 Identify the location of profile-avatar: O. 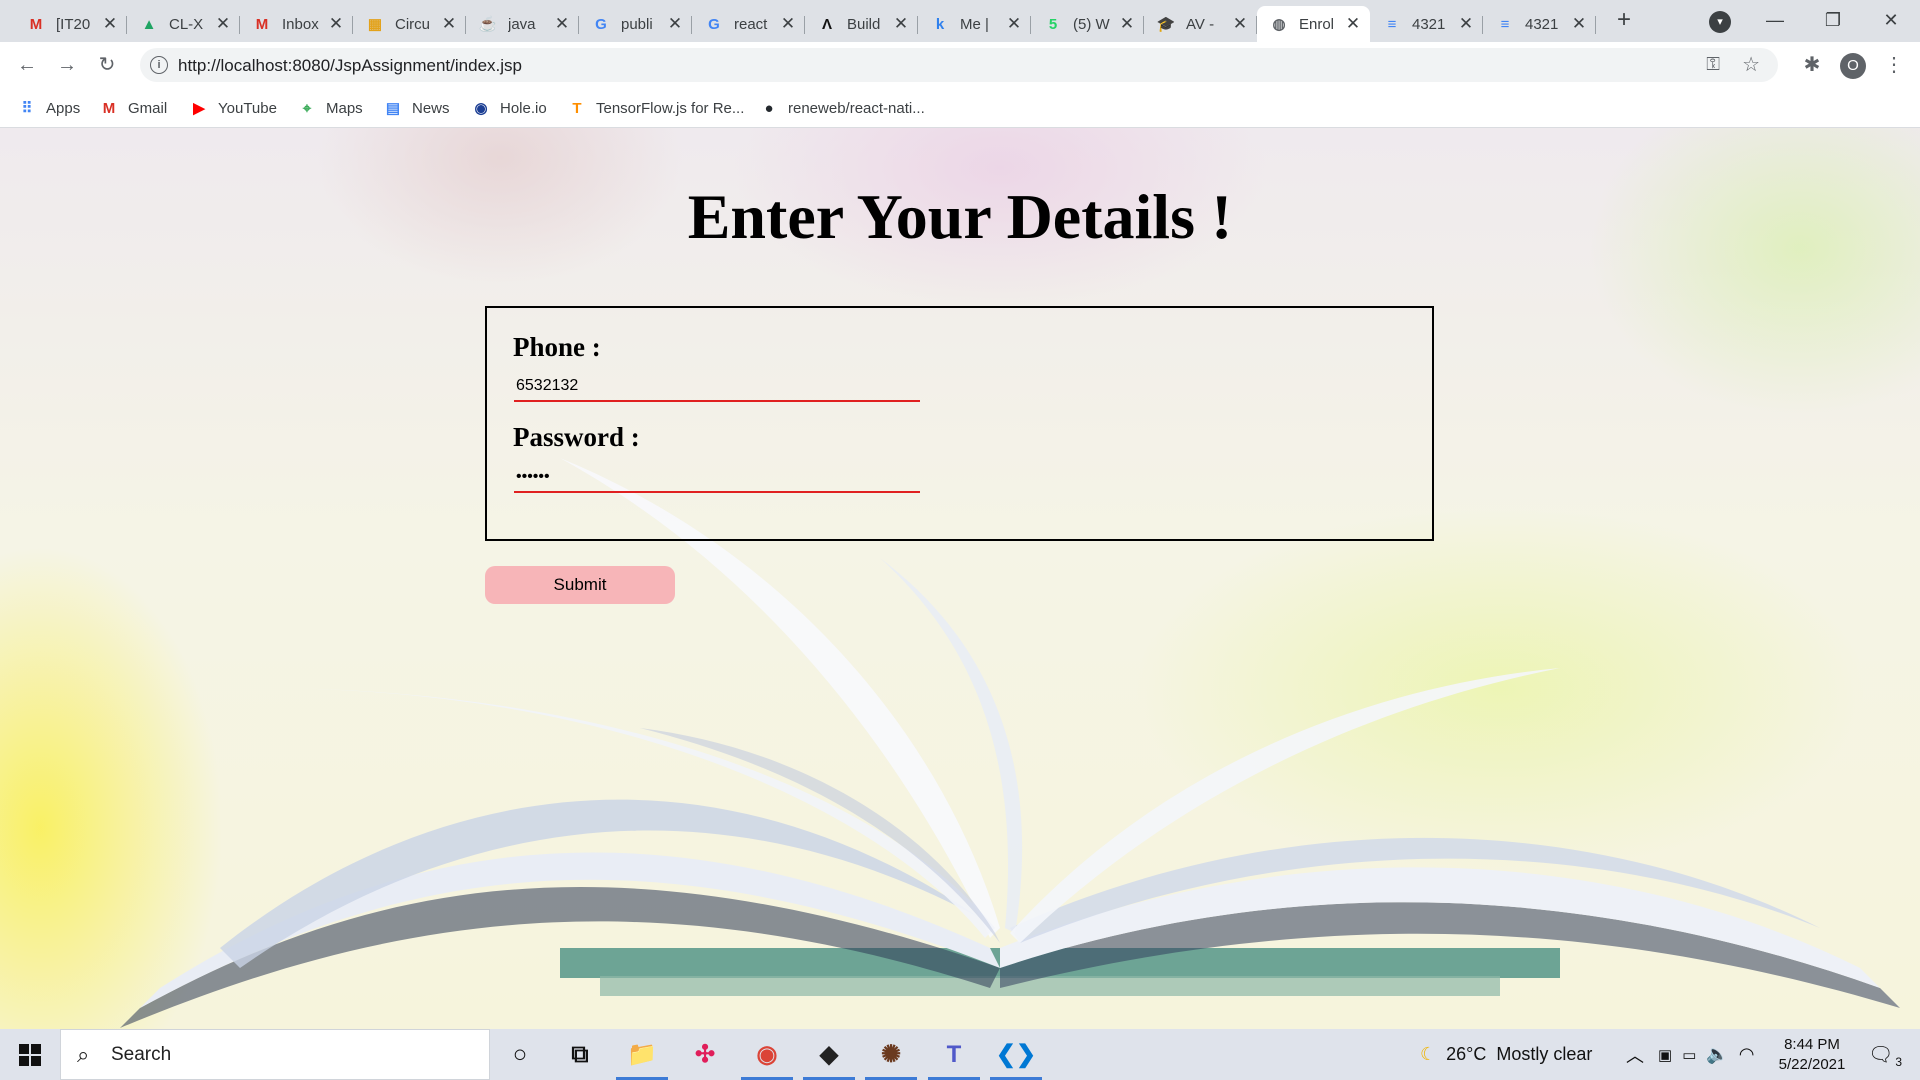
(1853, 66).